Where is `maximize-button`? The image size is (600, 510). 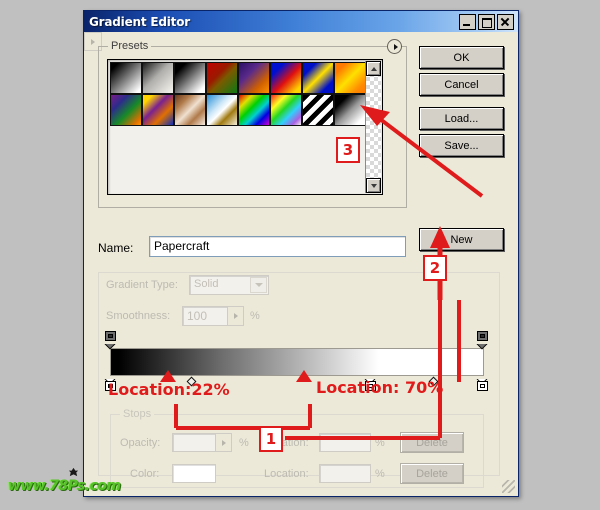 maximize-button is located at coordinates (486, 21).